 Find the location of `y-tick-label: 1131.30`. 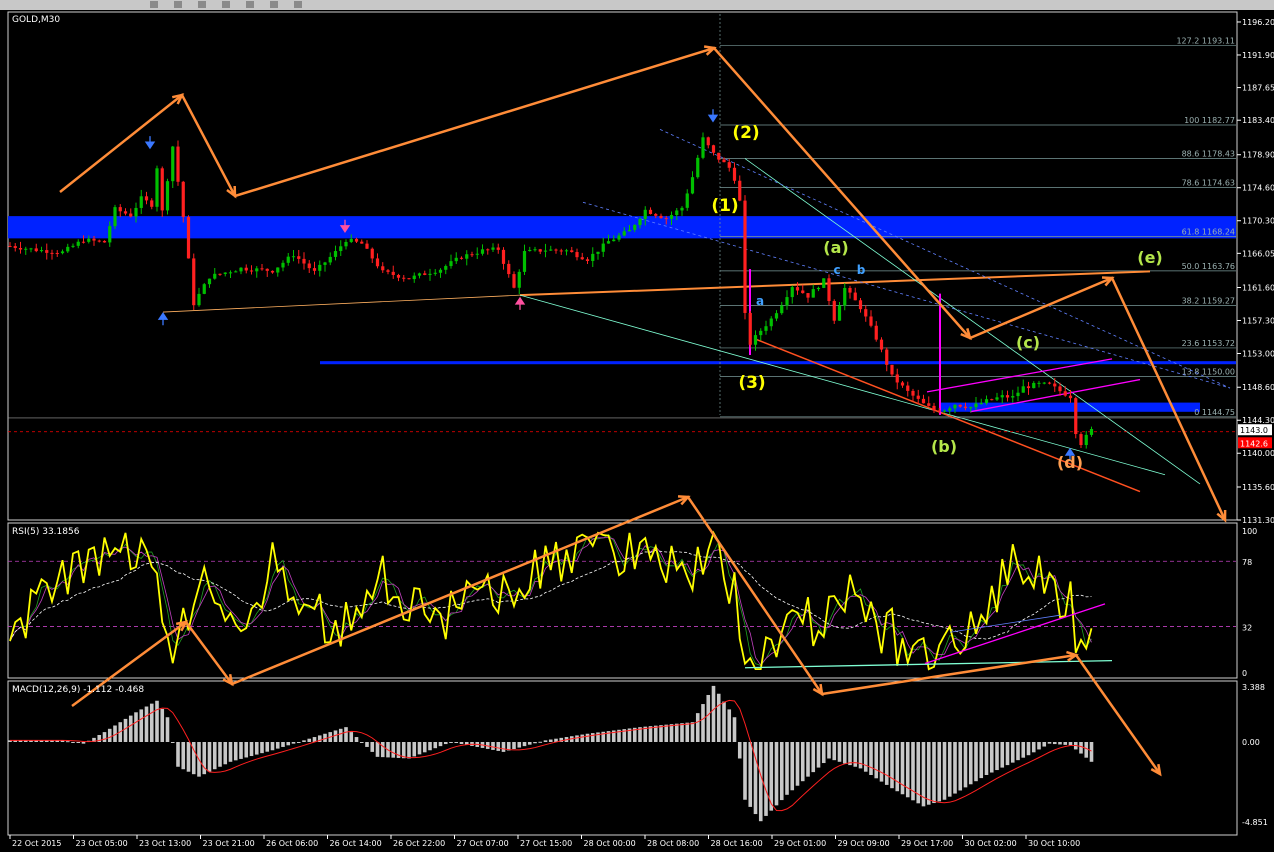

y-tick-label: 1131.30 is located at coordinates (1258, 520).